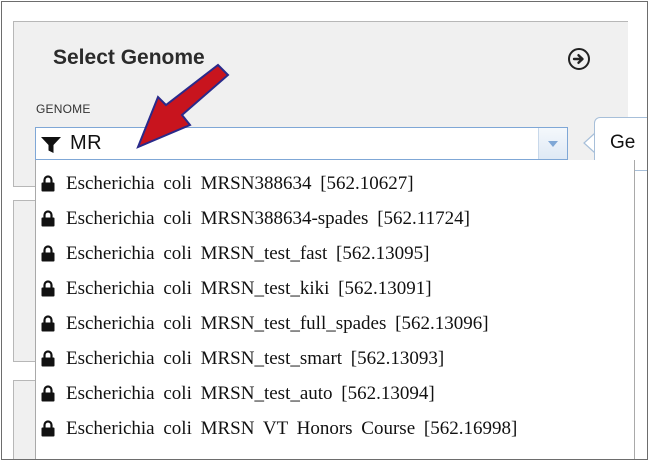  I want to click on tooltip-text: Ge, so click(623, 142).